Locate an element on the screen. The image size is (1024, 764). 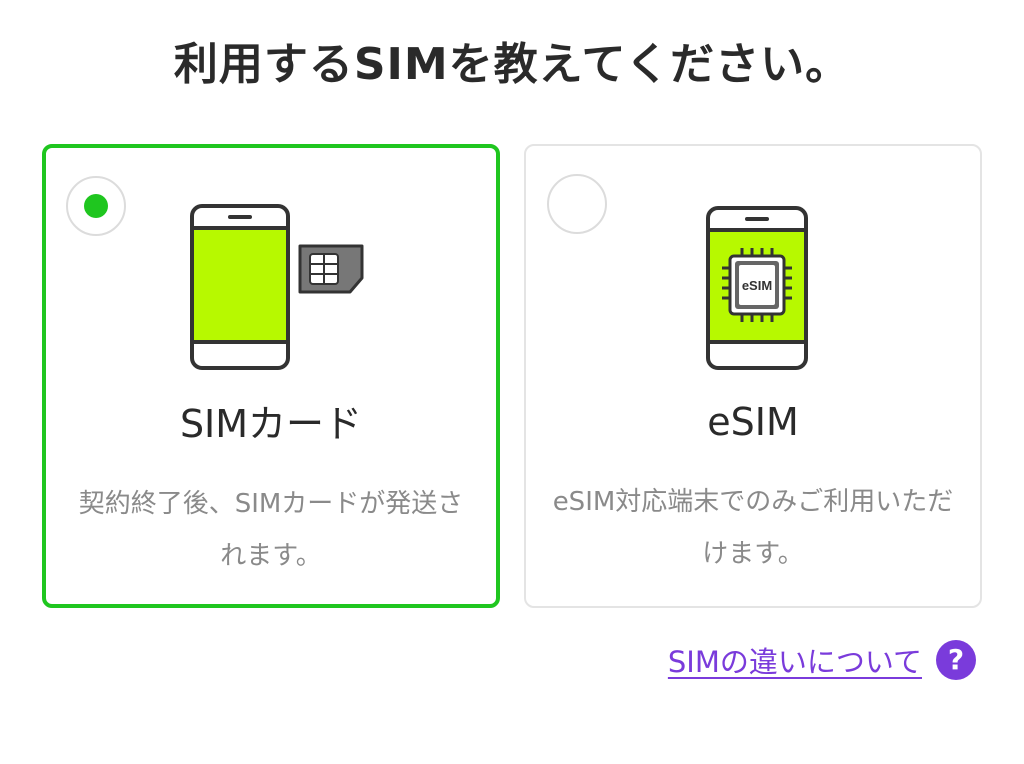
option-title: eSIM is located at coordinates (753, 422).